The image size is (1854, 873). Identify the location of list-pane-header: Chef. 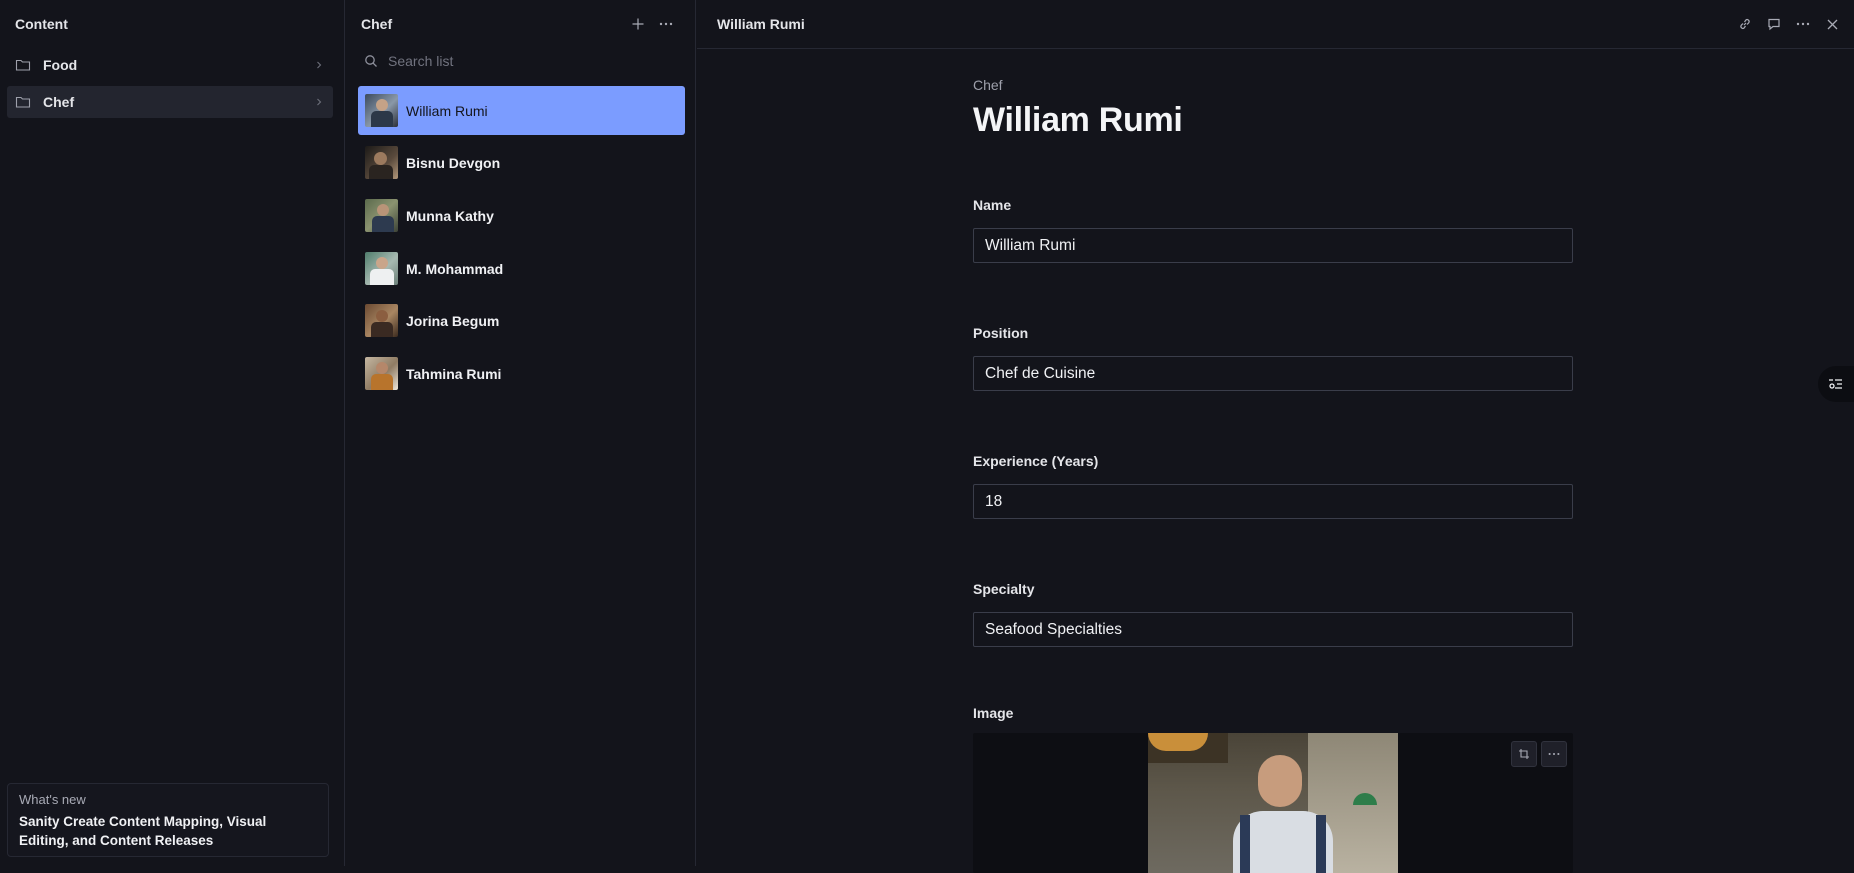
(520, 24).